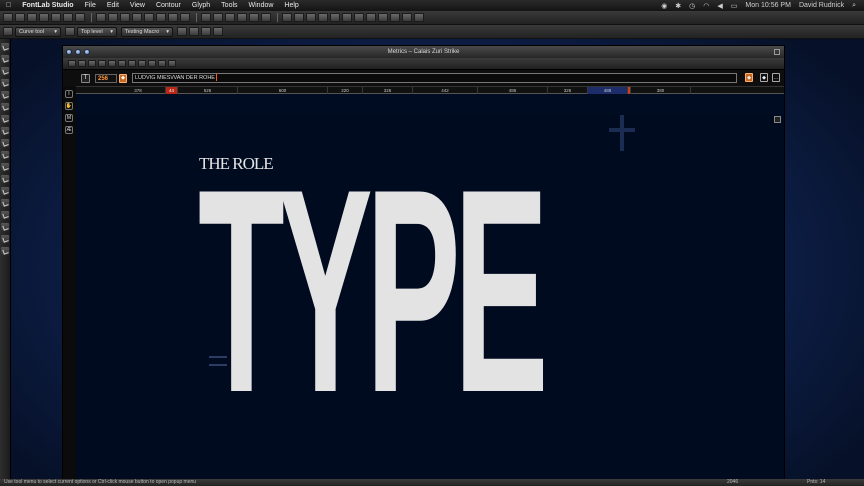 The width and height of the screenshot is (864, 486). What do you see at coordinates (388, 90) in the screenshot?
I see `metrics-cell: 326` at bounding box center [388, 90].